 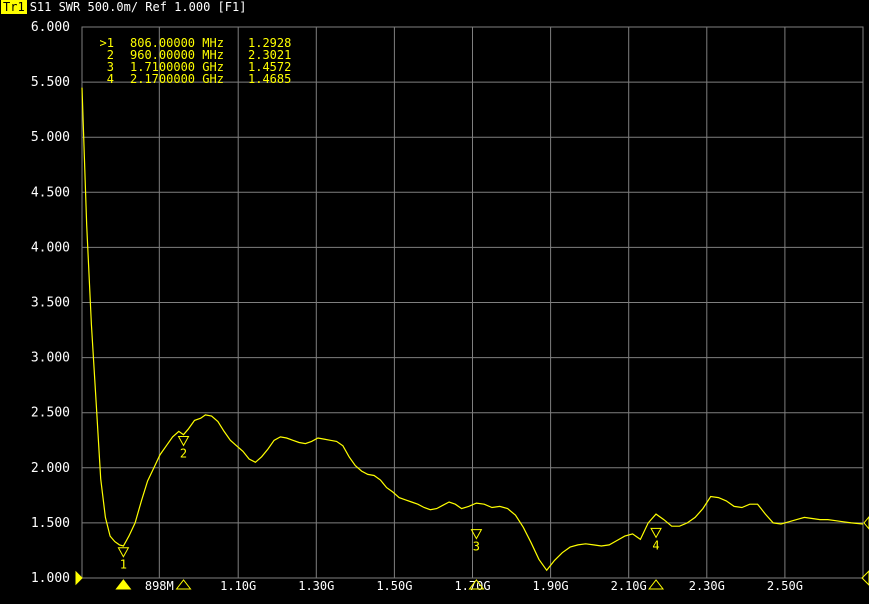 I want to click on x-tick-label: 2.30G, so click(x=707, y=586).